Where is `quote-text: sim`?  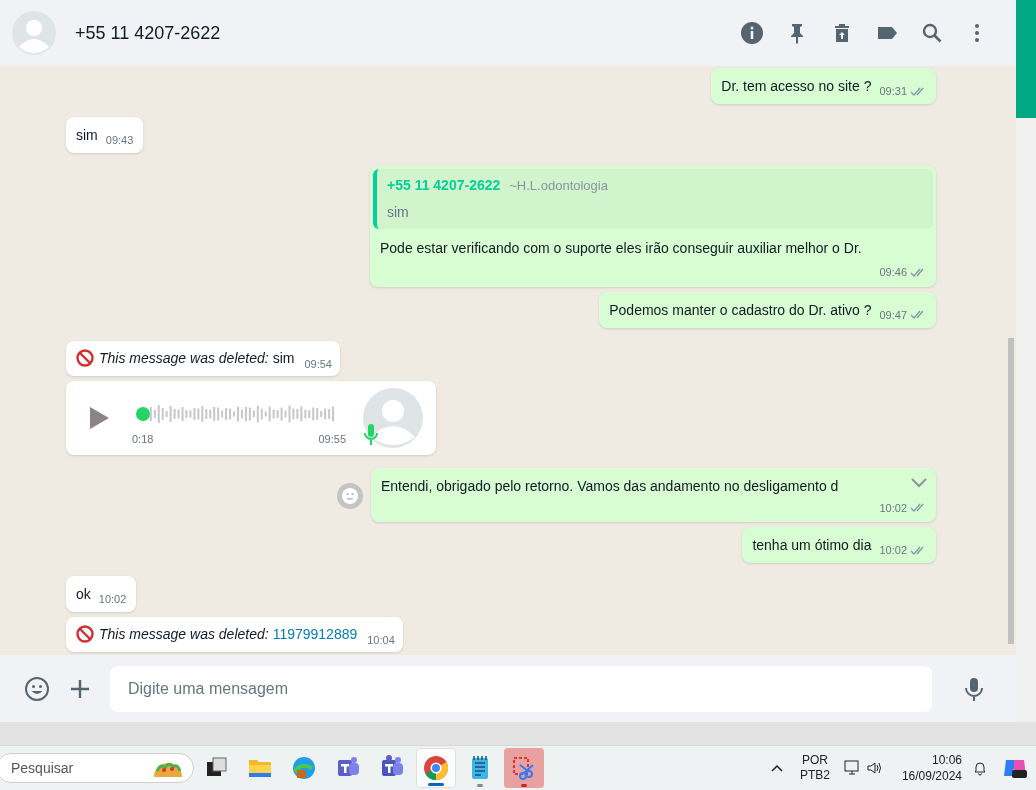
quote-text: sim is located at coordinates (398, 212).